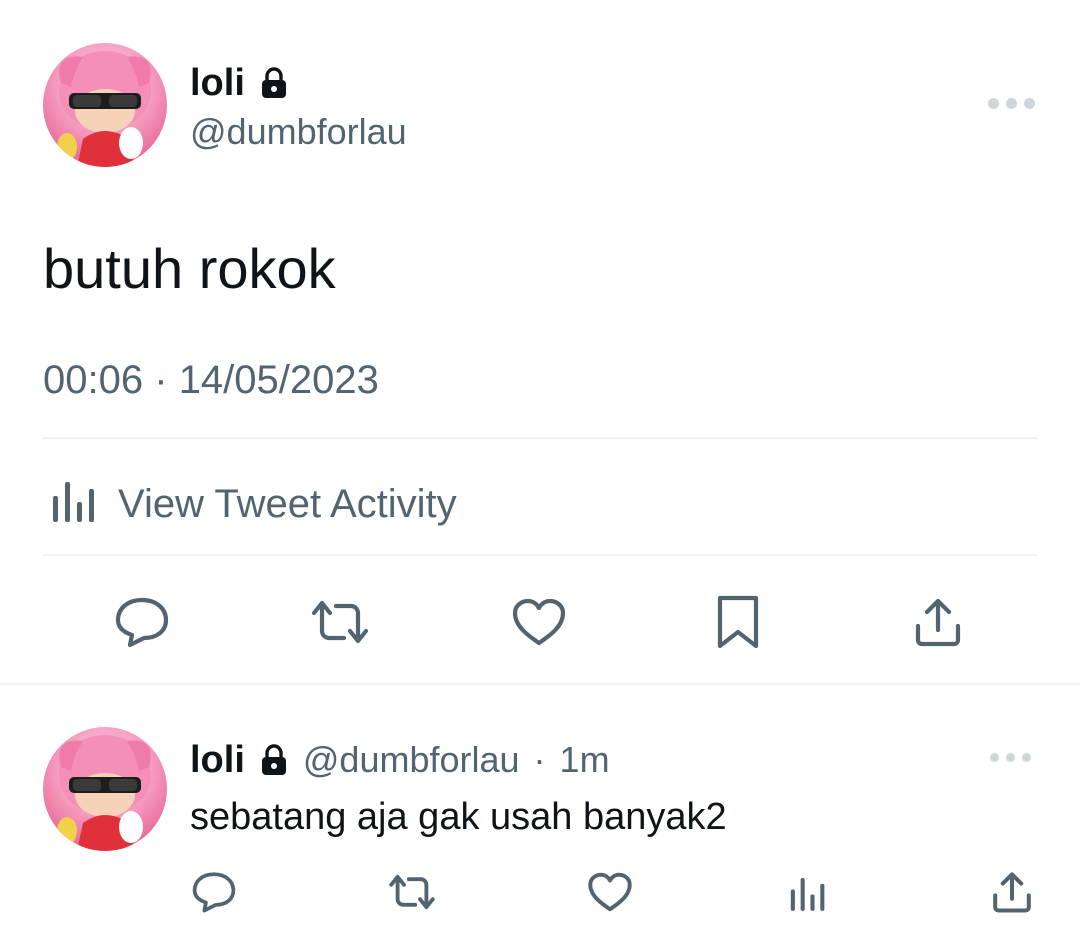 This screenshot has height=949, width=1080. Describe the element at coordinates (585, 760) in the screenshot. I see `reply-age: 1m` at that location.